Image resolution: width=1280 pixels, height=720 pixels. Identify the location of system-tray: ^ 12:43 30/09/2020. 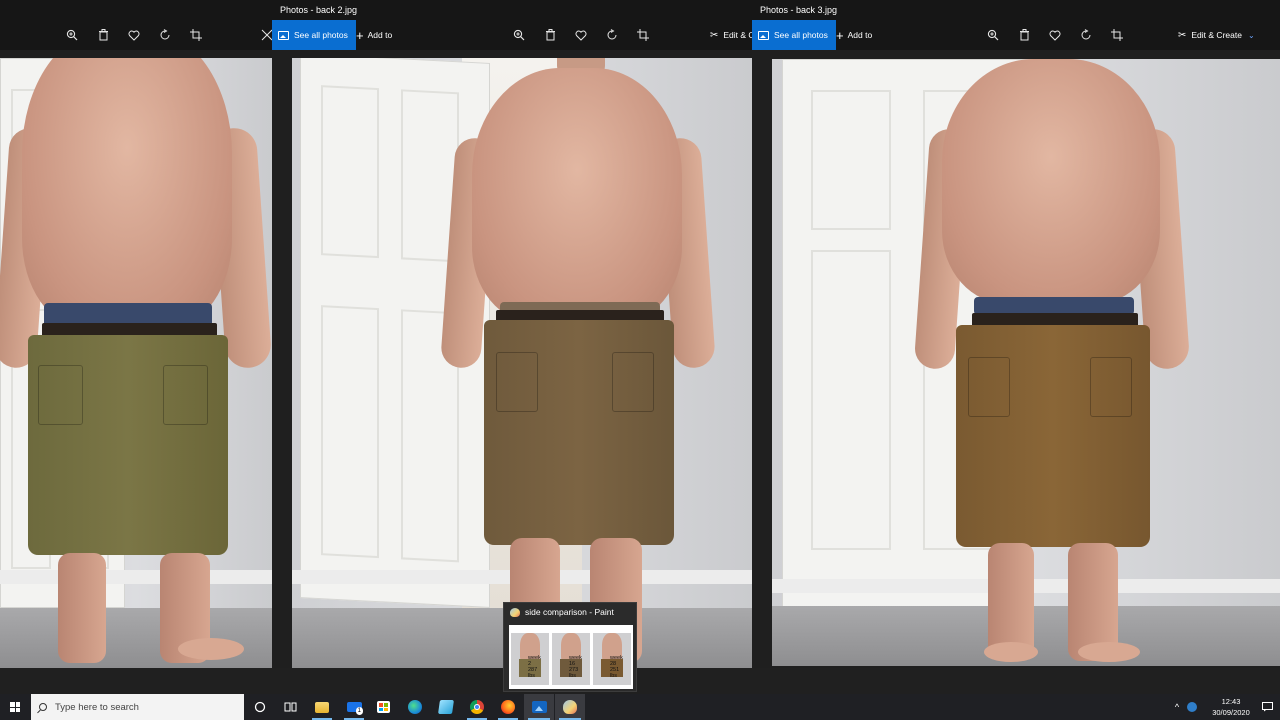
(1224, 707).